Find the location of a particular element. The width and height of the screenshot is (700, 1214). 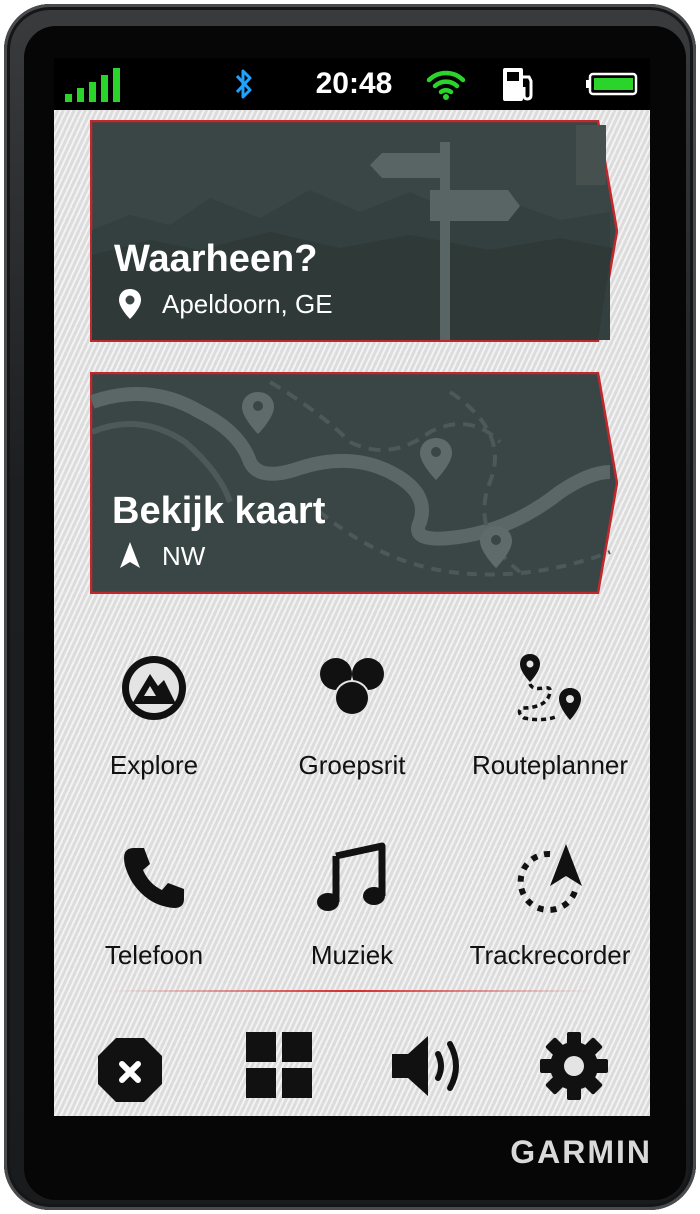

location-pin-icon is located at coordinates (132, 304).